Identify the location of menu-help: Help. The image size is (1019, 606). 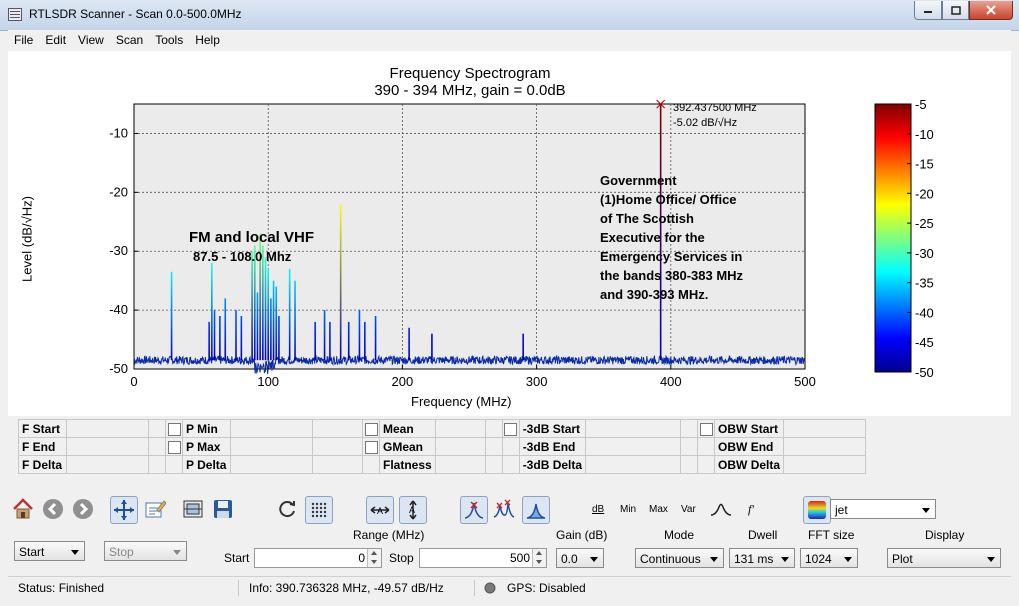
(207, 40).